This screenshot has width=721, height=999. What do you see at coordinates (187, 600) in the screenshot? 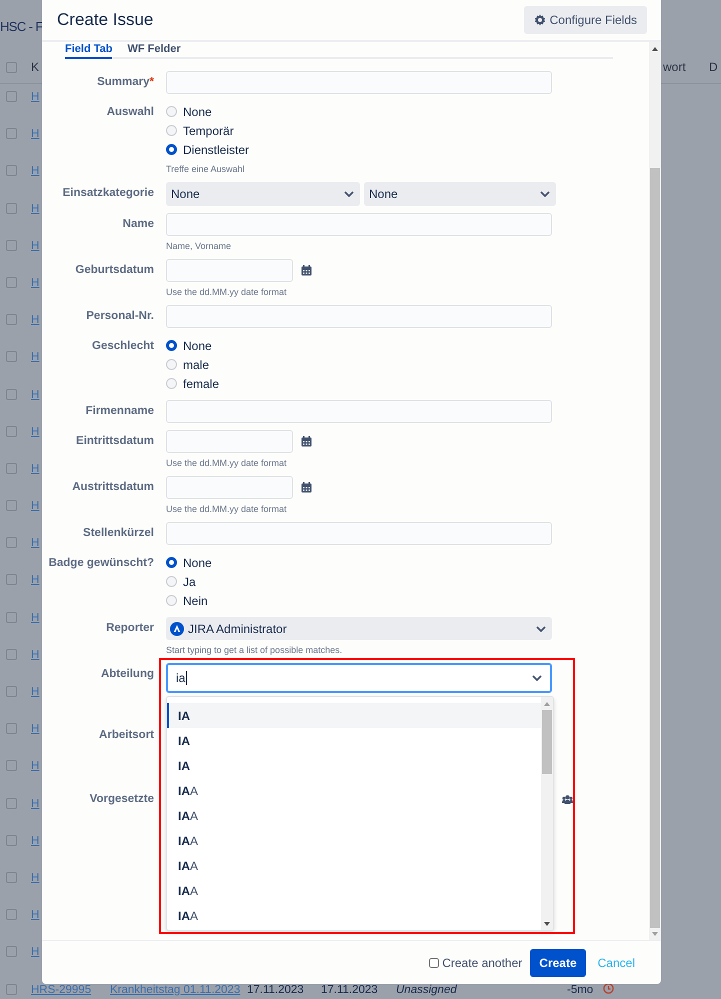
I see `radio-option: Nein` at bounding box center [187, 600].